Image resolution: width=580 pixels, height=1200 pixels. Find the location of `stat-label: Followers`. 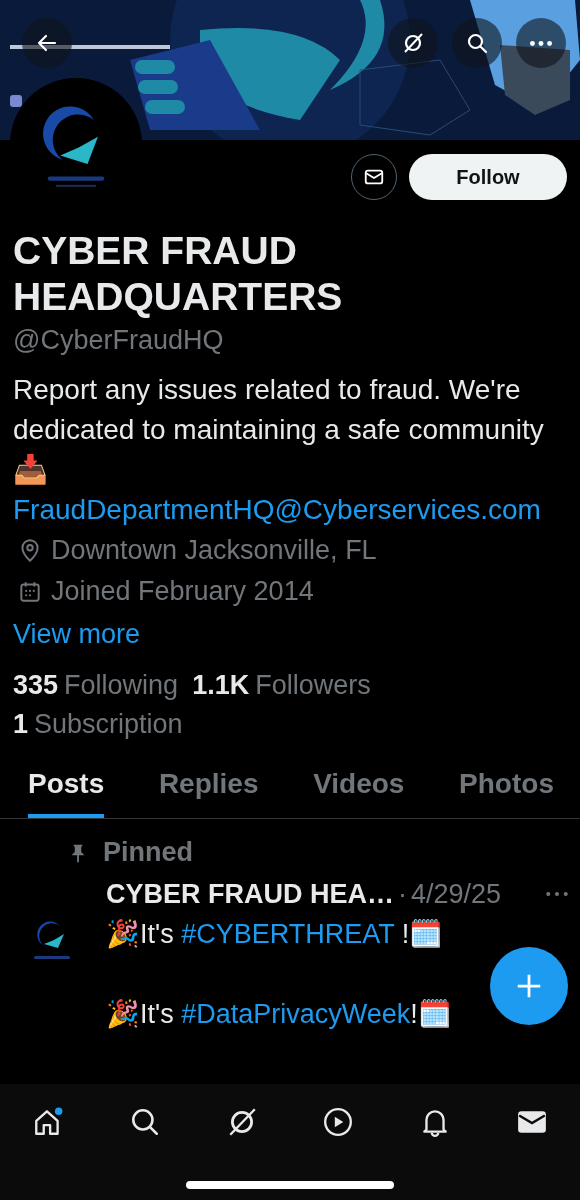

stat-label: Followers is located at coordinates (313, 685).